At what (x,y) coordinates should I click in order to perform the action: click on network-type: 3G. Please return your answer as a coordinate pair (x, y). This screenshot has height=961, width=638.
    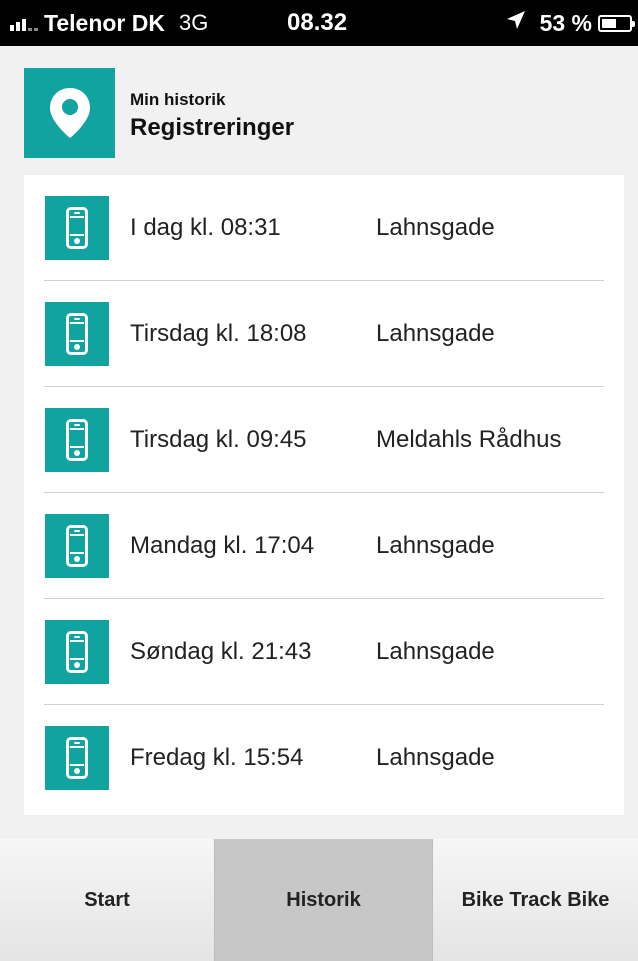
    Looking at the image, I should click on (193, 22).